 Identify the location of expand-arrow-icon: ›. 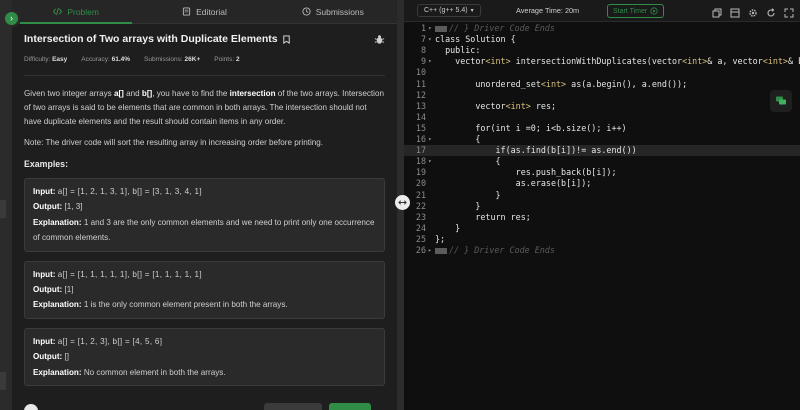
(11, 18).